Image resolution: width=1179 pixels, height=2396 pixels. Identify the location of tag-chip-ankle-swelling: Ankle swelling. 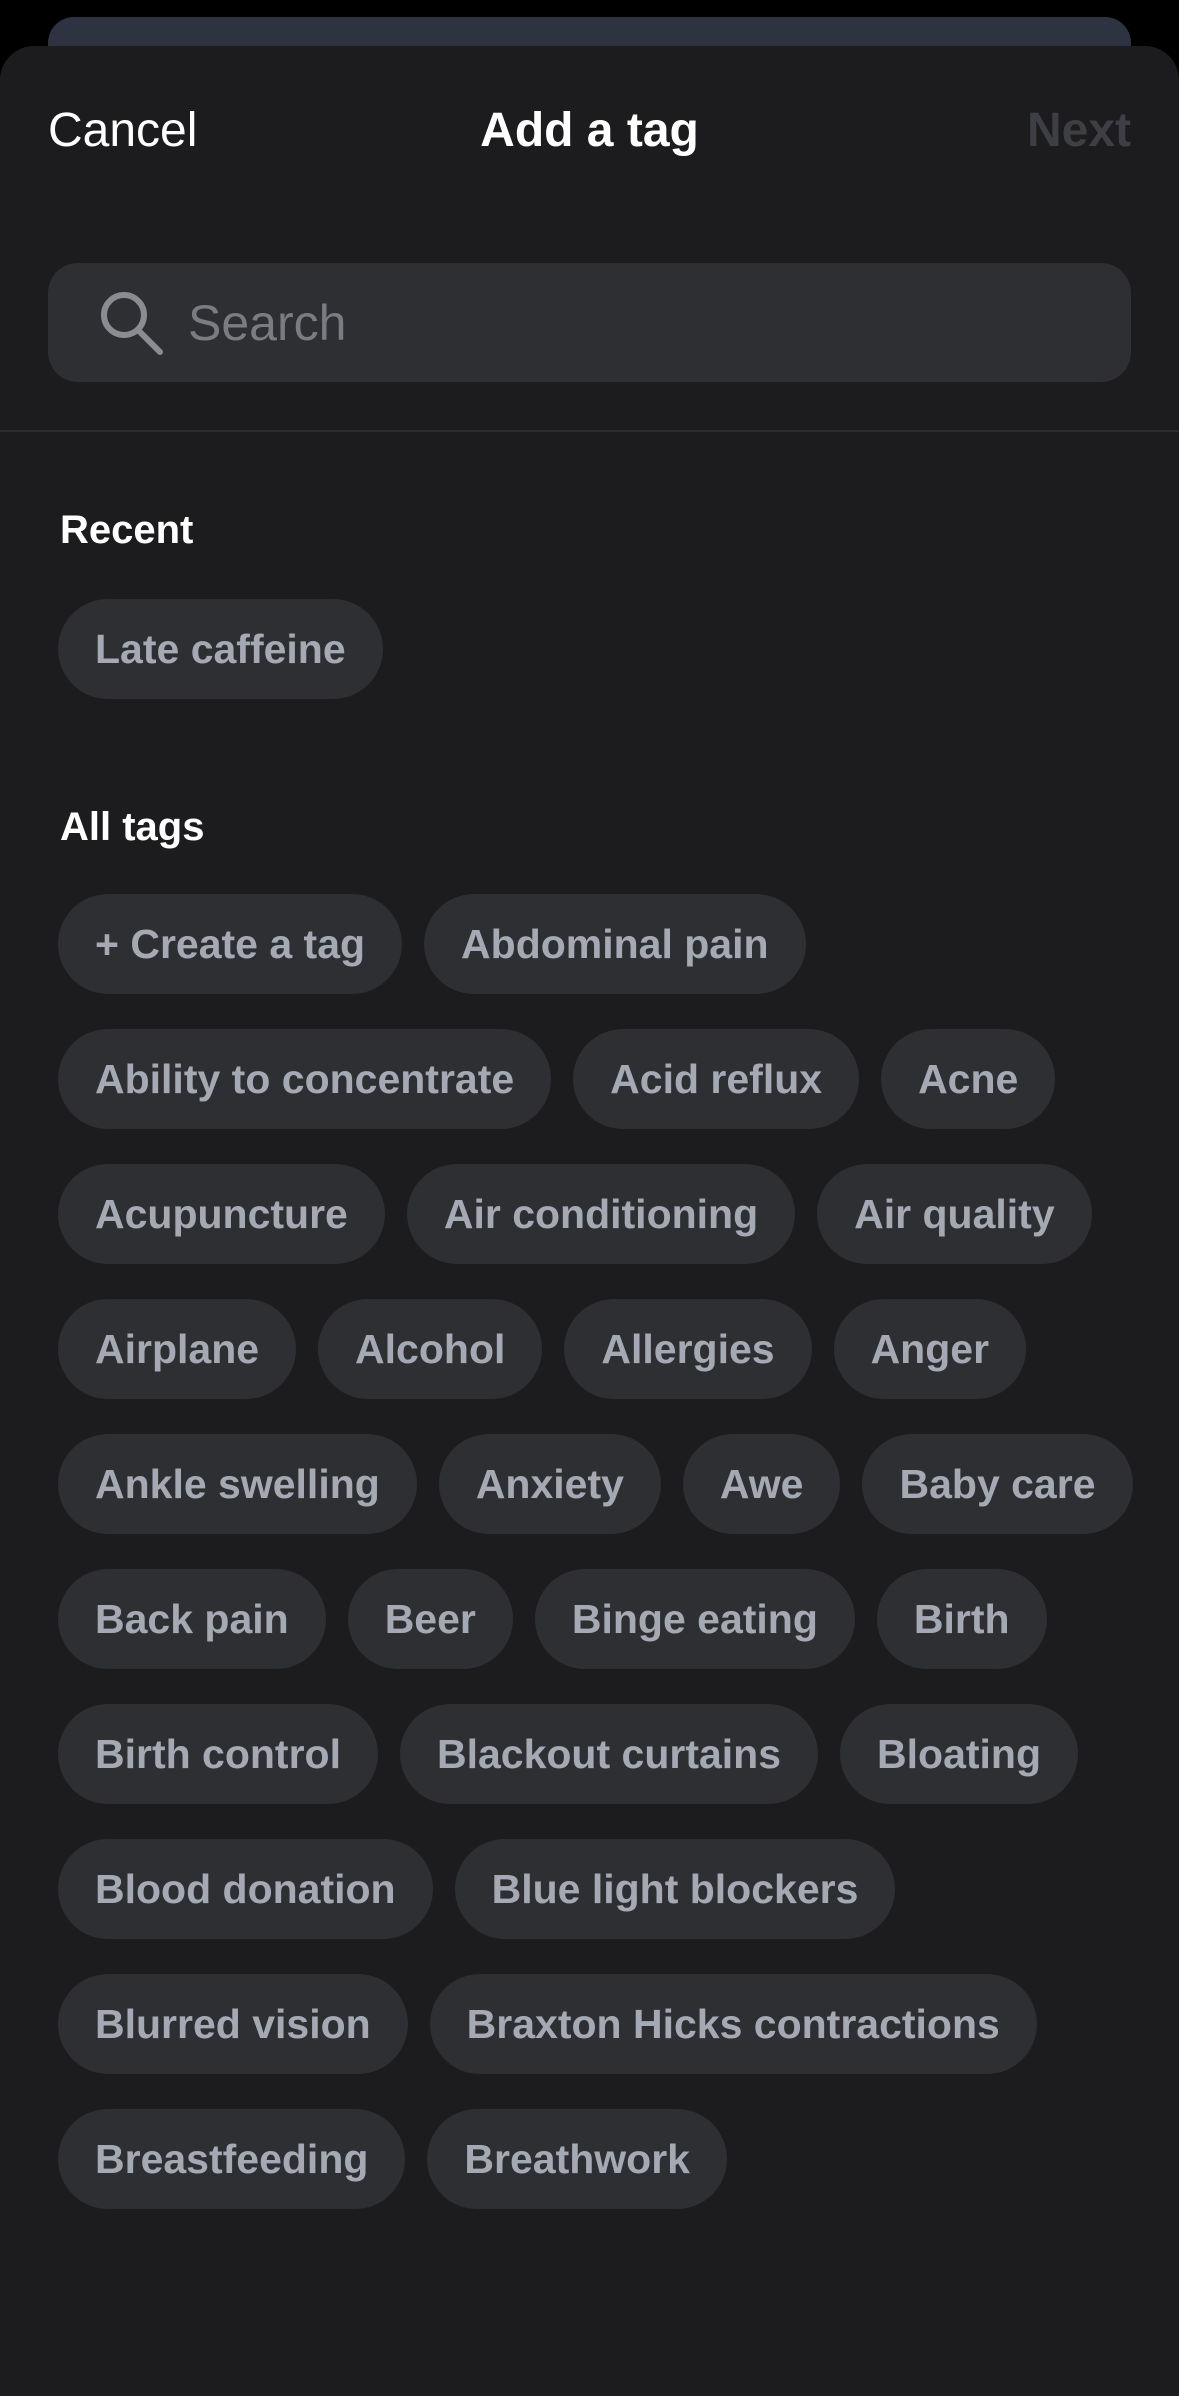
(237, 1484).